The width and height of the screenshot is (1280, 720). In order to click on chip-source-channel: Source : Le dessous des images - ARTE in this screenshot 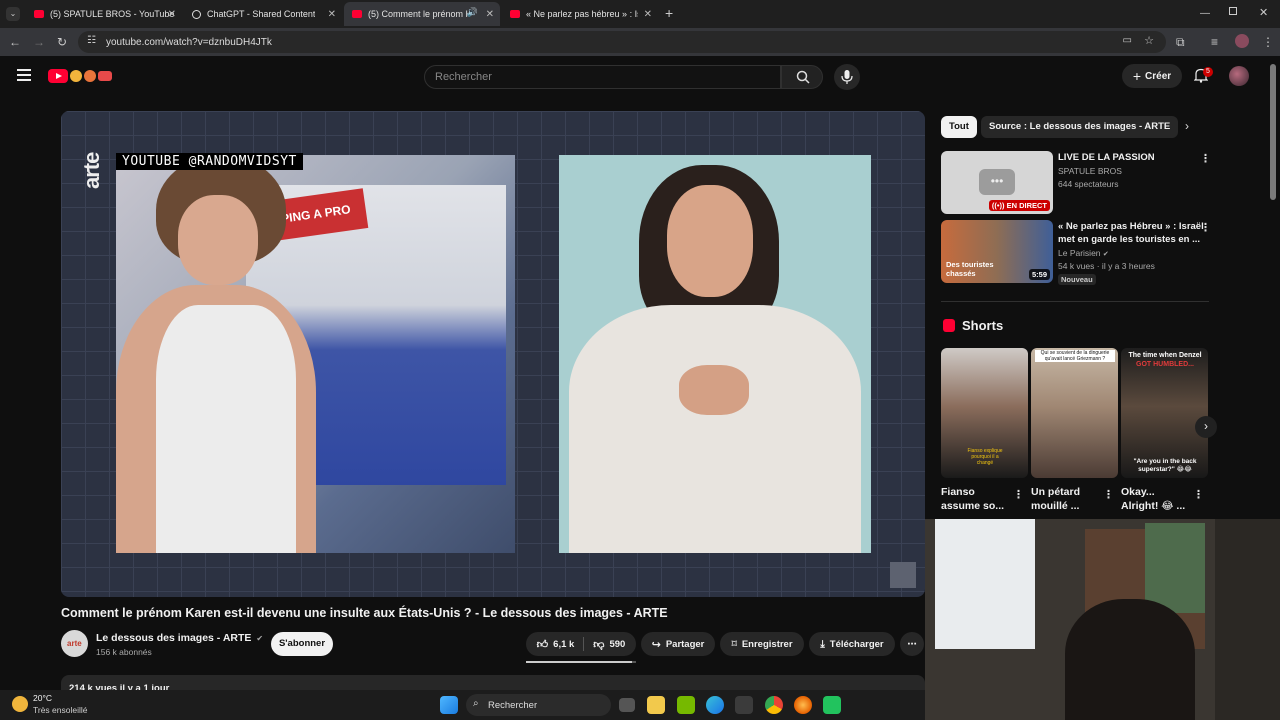, I will do `click(1080, 127)`.